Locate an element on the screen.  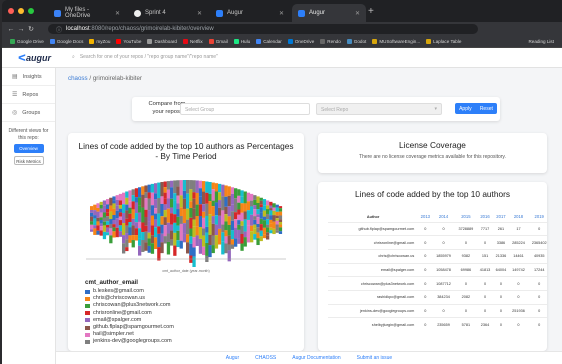
augur-logo: ᐸaugur is located at coordinates (34, 58).